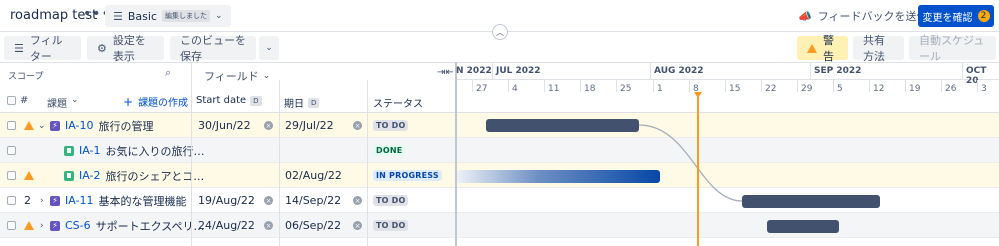 This screenshot has height=246, width=999. What do you see at coordinates (24, 100) in the screenshot?
I see `column-number-header: #` at bounding box center [24, 100].